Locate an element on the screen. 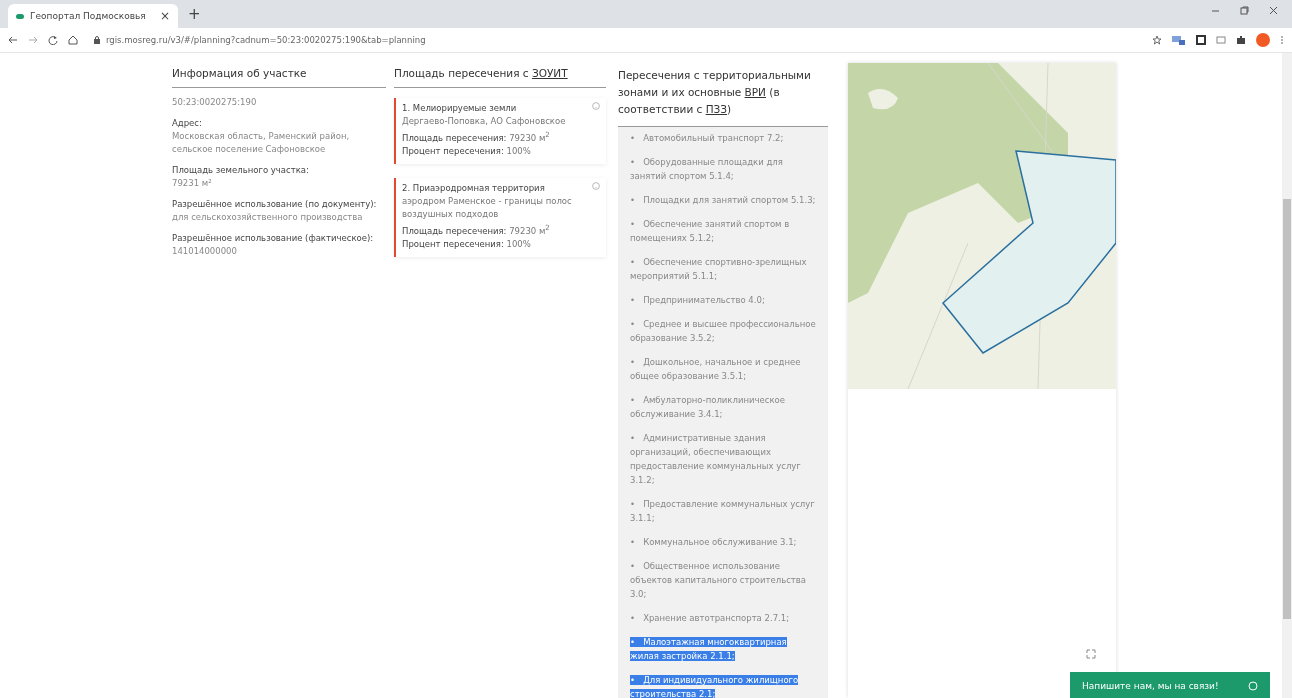 The width and height of the screenshot is (1292, 698). list-item: • Коммунальное обслуживание 3.1; is located at coordinates (714, 542).